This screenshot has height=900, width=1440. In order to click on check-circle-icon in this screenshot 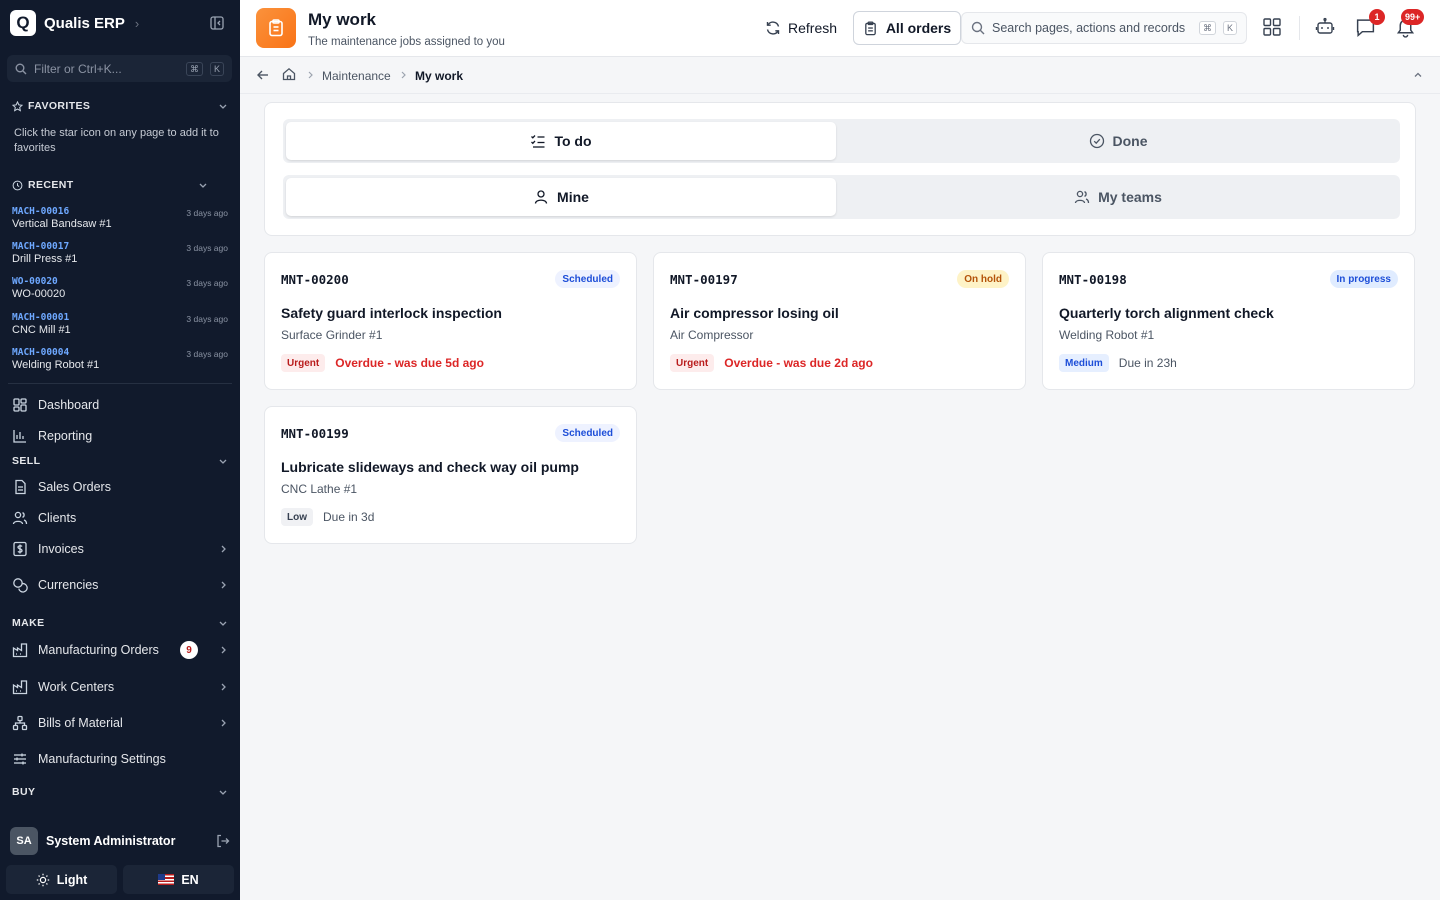, I will do `click(1097, 141)`.